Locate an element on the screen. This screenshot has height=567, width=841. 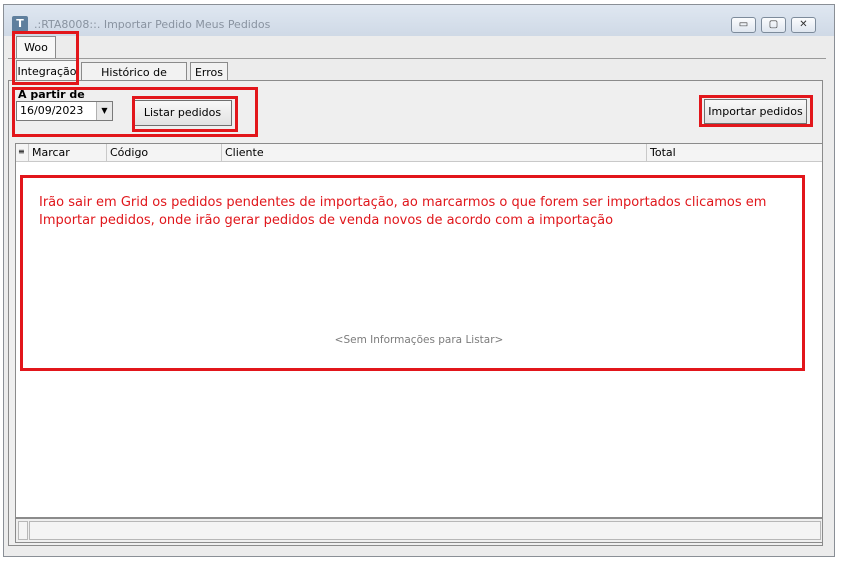
grid-header: ≡ Marcar Código Cliente Total is located at coordinates (419, 153).